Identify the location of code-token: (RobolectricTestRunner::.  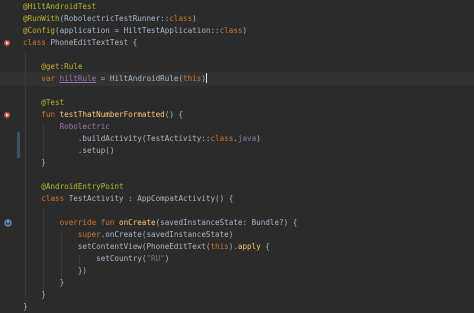
(114, 18).